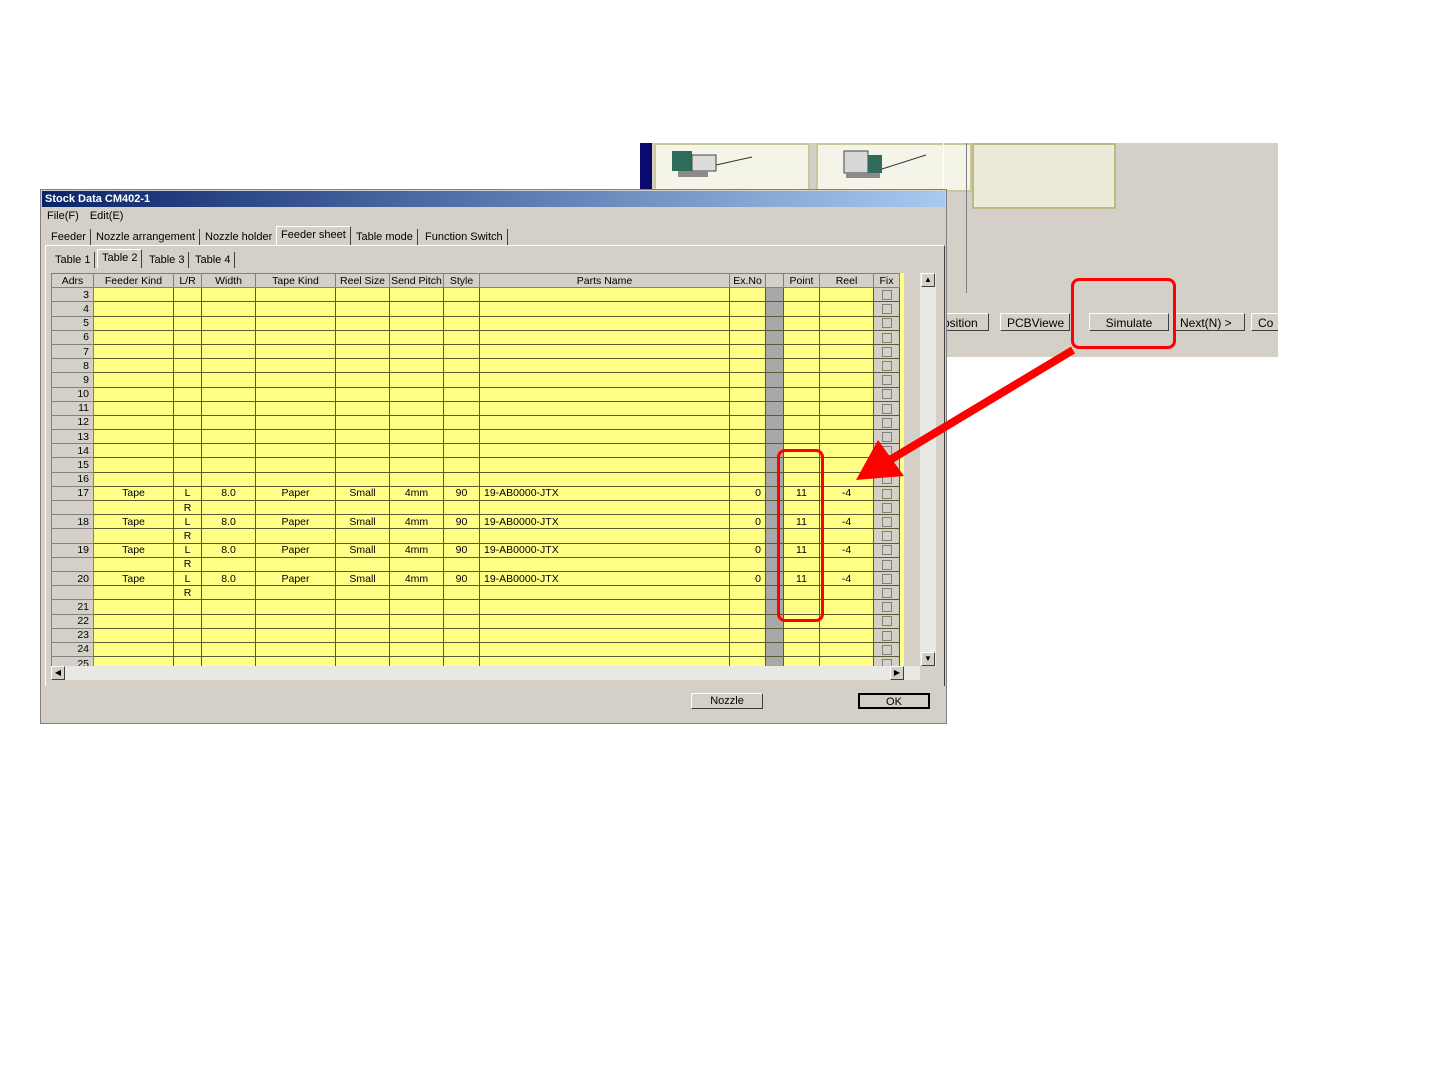 Image resolution: width=1440 pixels, height=1080 pixels. I want to click on arrow-shaft, so click(981, 405).